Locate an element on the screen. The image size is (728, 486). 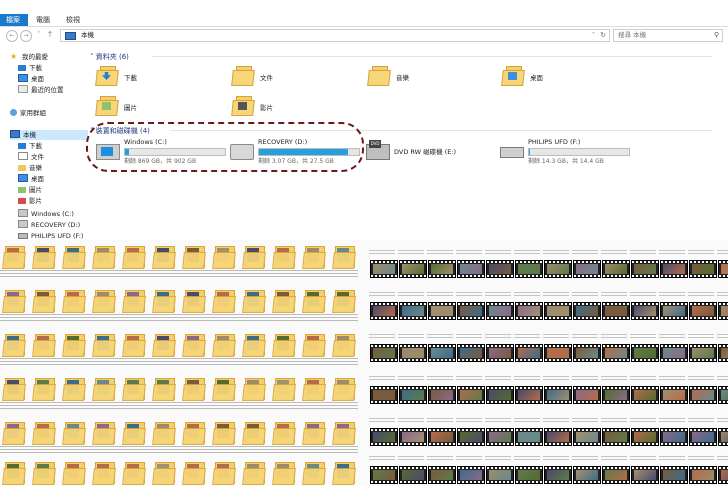
address-bar: 本機 ˅ ↻ is located at coordinates (335, 35).